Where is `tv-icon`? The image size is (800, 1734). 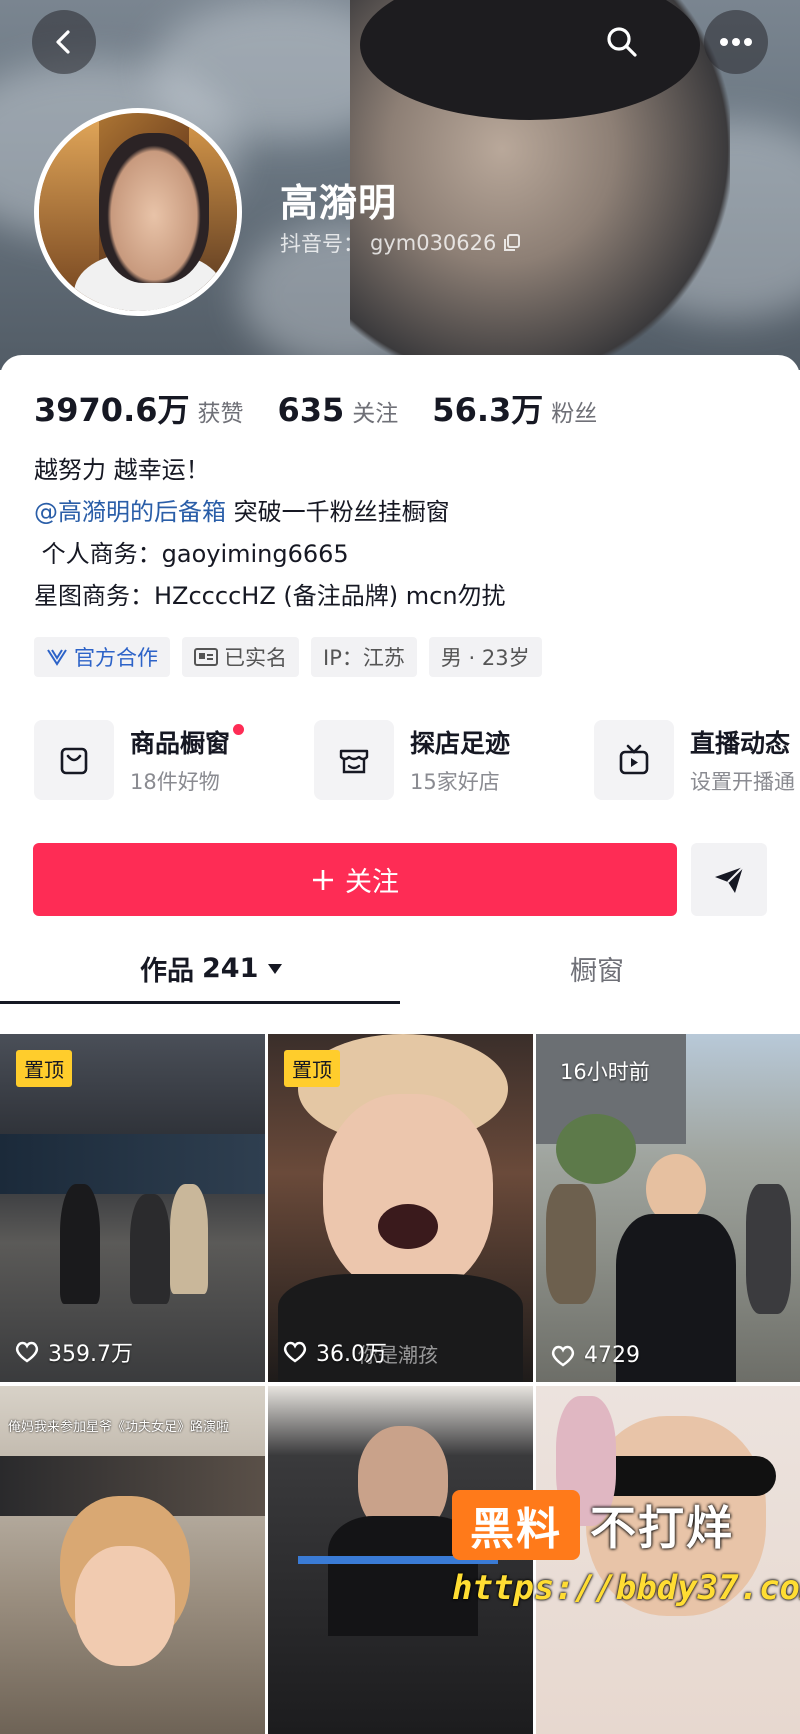 tv-icon is located at coordinates (634, 759).